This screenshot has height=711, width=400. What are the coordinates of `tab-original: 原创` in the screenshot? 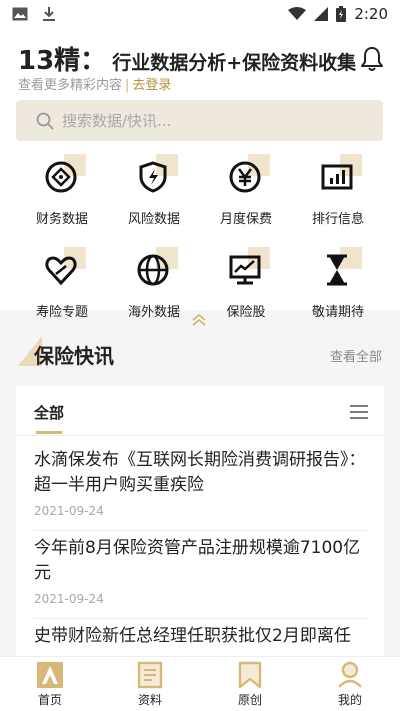 It's located at (250, 684).